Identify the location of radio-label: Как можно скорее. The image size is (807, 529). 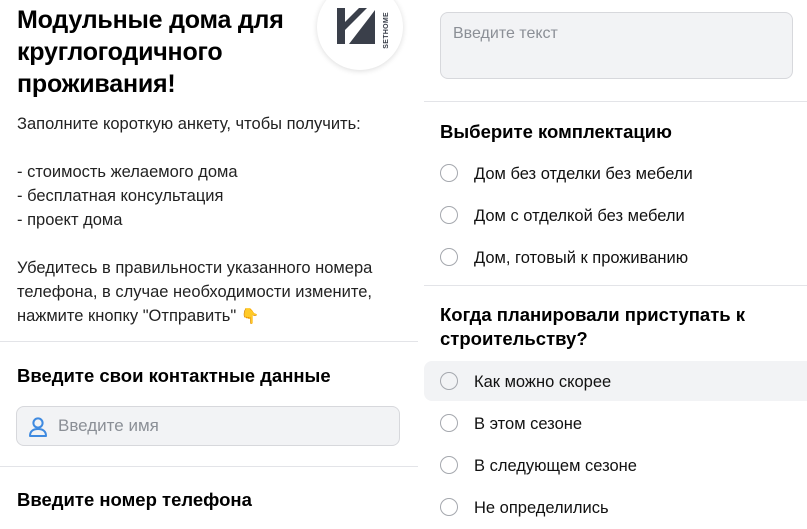
(543, 382).